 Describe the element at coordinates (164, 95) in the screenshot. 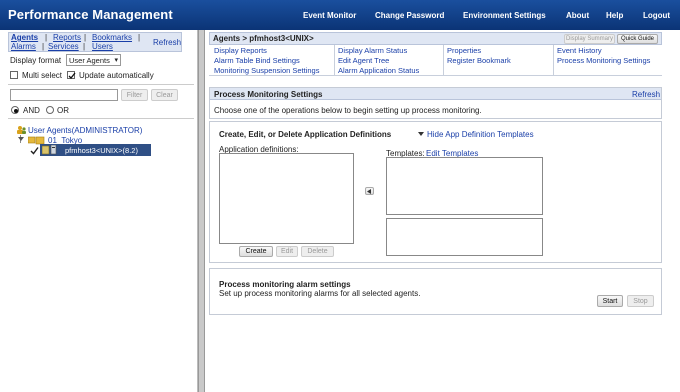

I see `clear-button: Clear` at that location.